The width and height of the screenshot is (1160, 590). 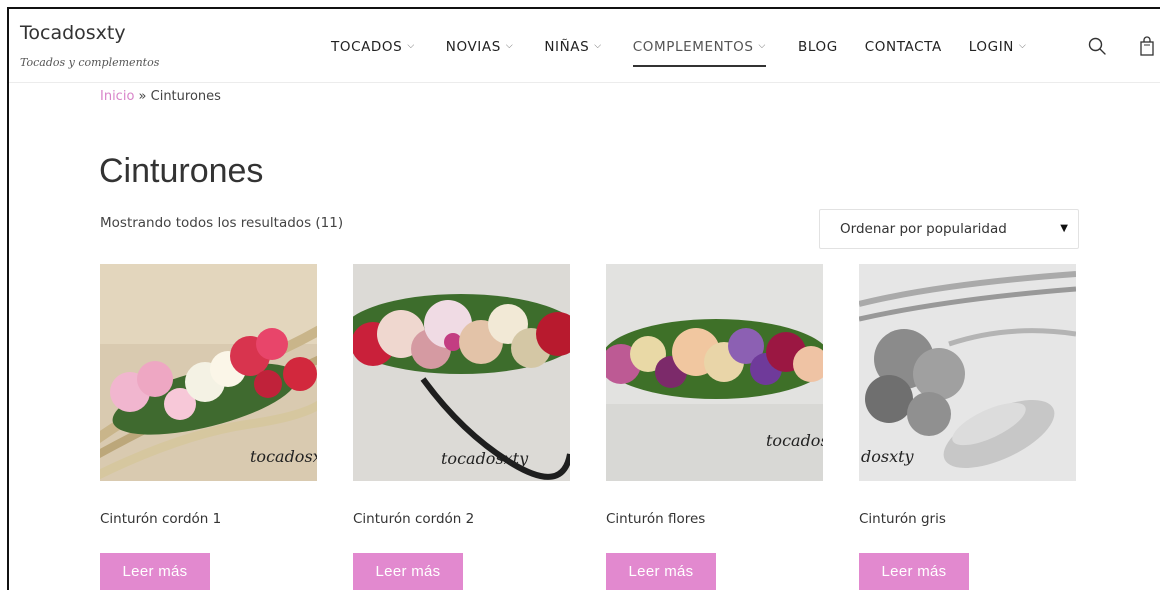 I want to click on breadcrumb-current: Cinturones, so click(x=185, y=96).